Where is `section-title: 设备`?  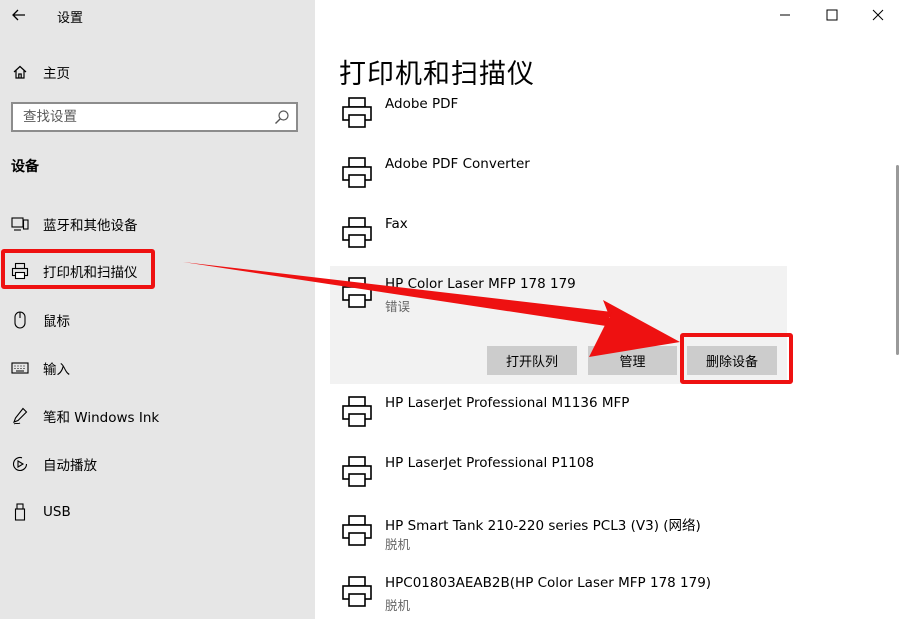 section-title: 设备 is located at coordinates (25, 167).